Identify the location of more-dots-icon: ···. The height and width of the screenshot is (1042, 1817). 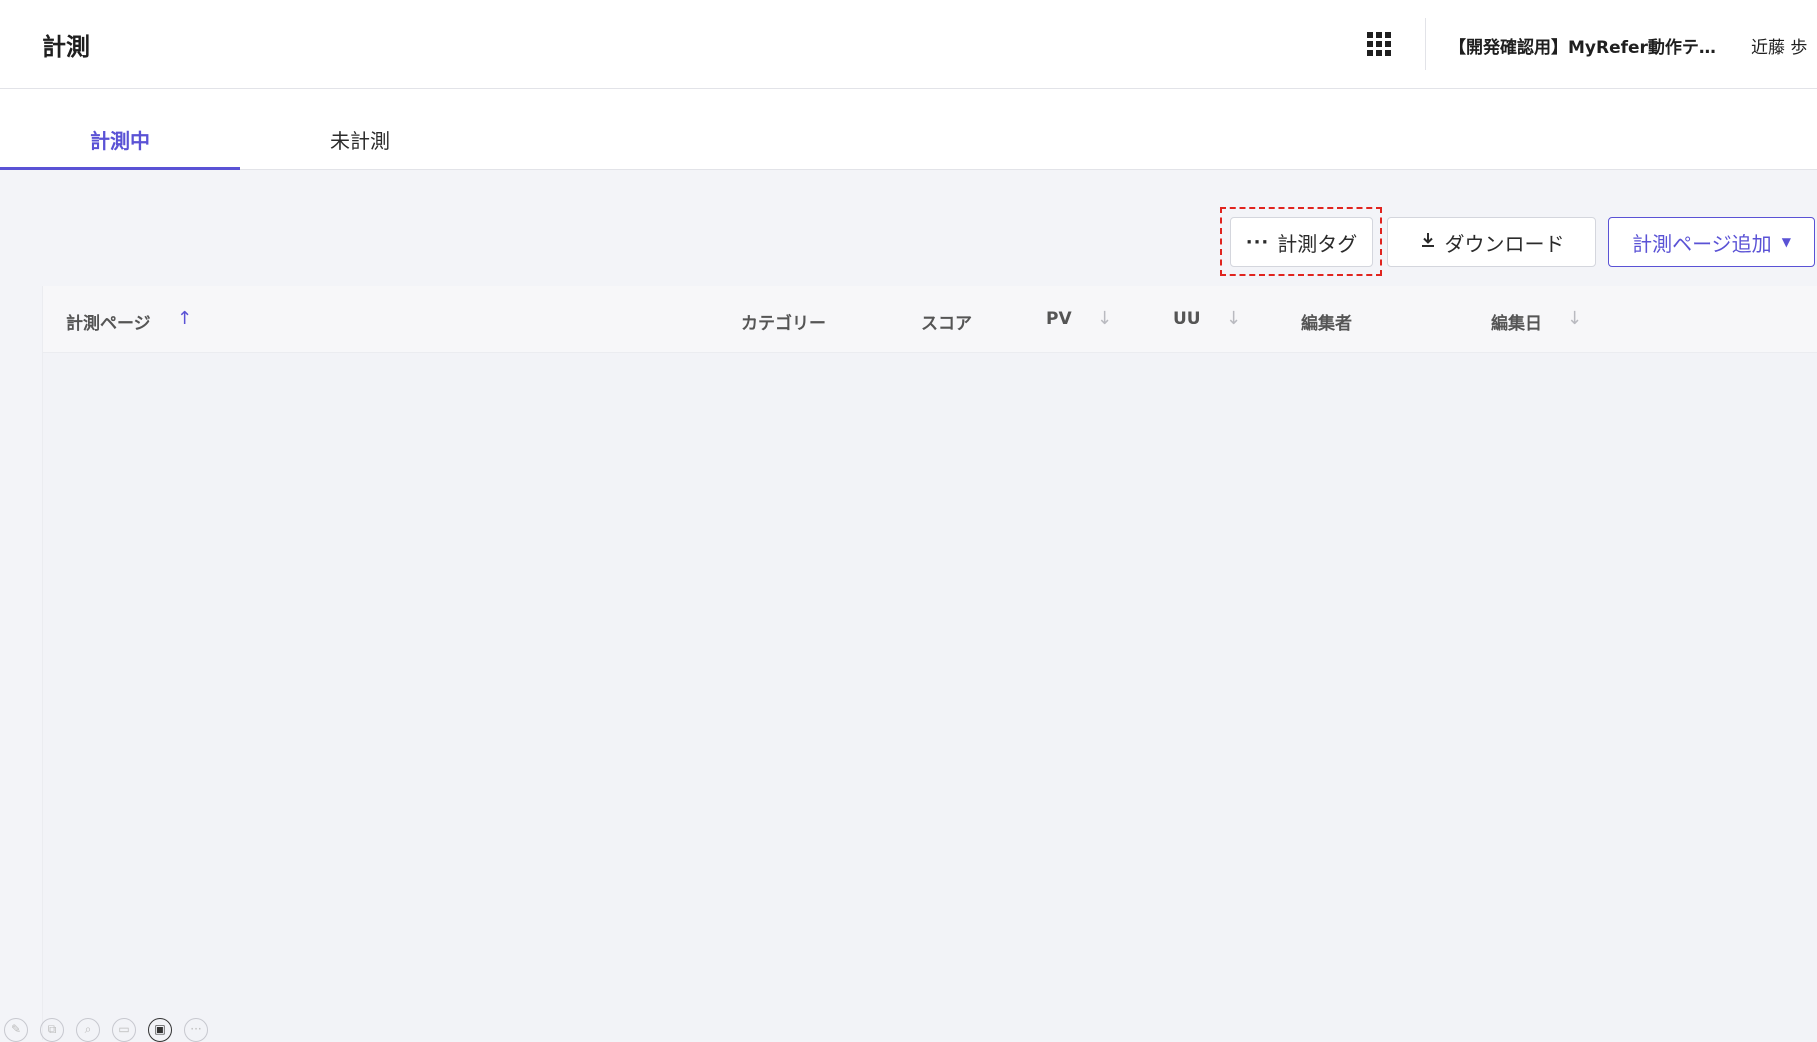
(1257, 242).